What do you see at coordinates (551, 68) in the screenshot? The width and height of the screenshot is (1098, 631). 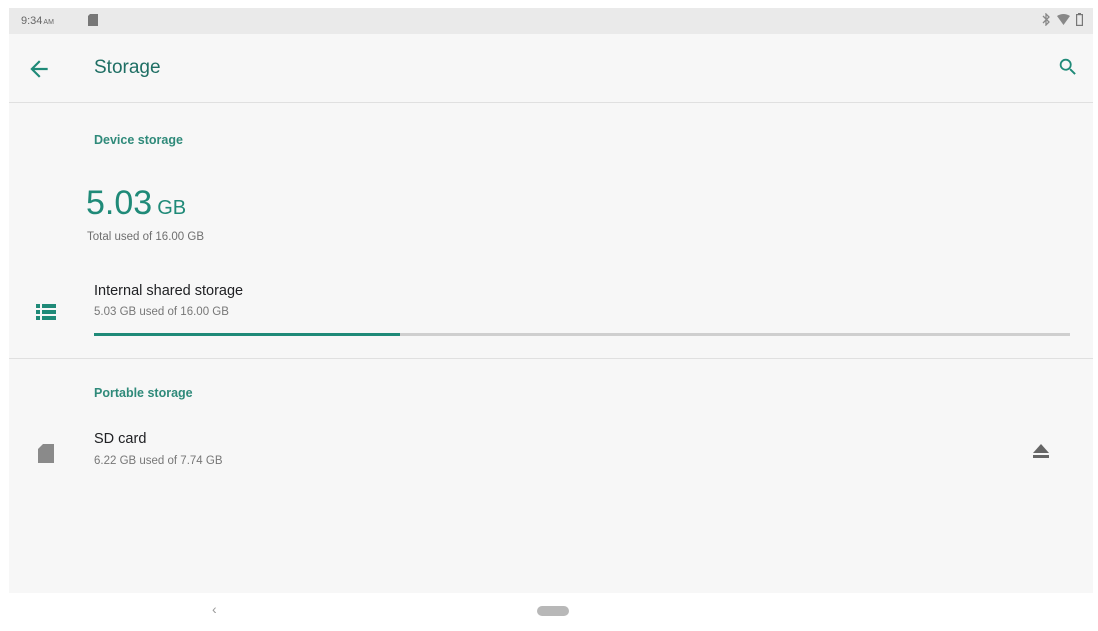 I see `app-bar: Storage` at bounding box center [551, 68].